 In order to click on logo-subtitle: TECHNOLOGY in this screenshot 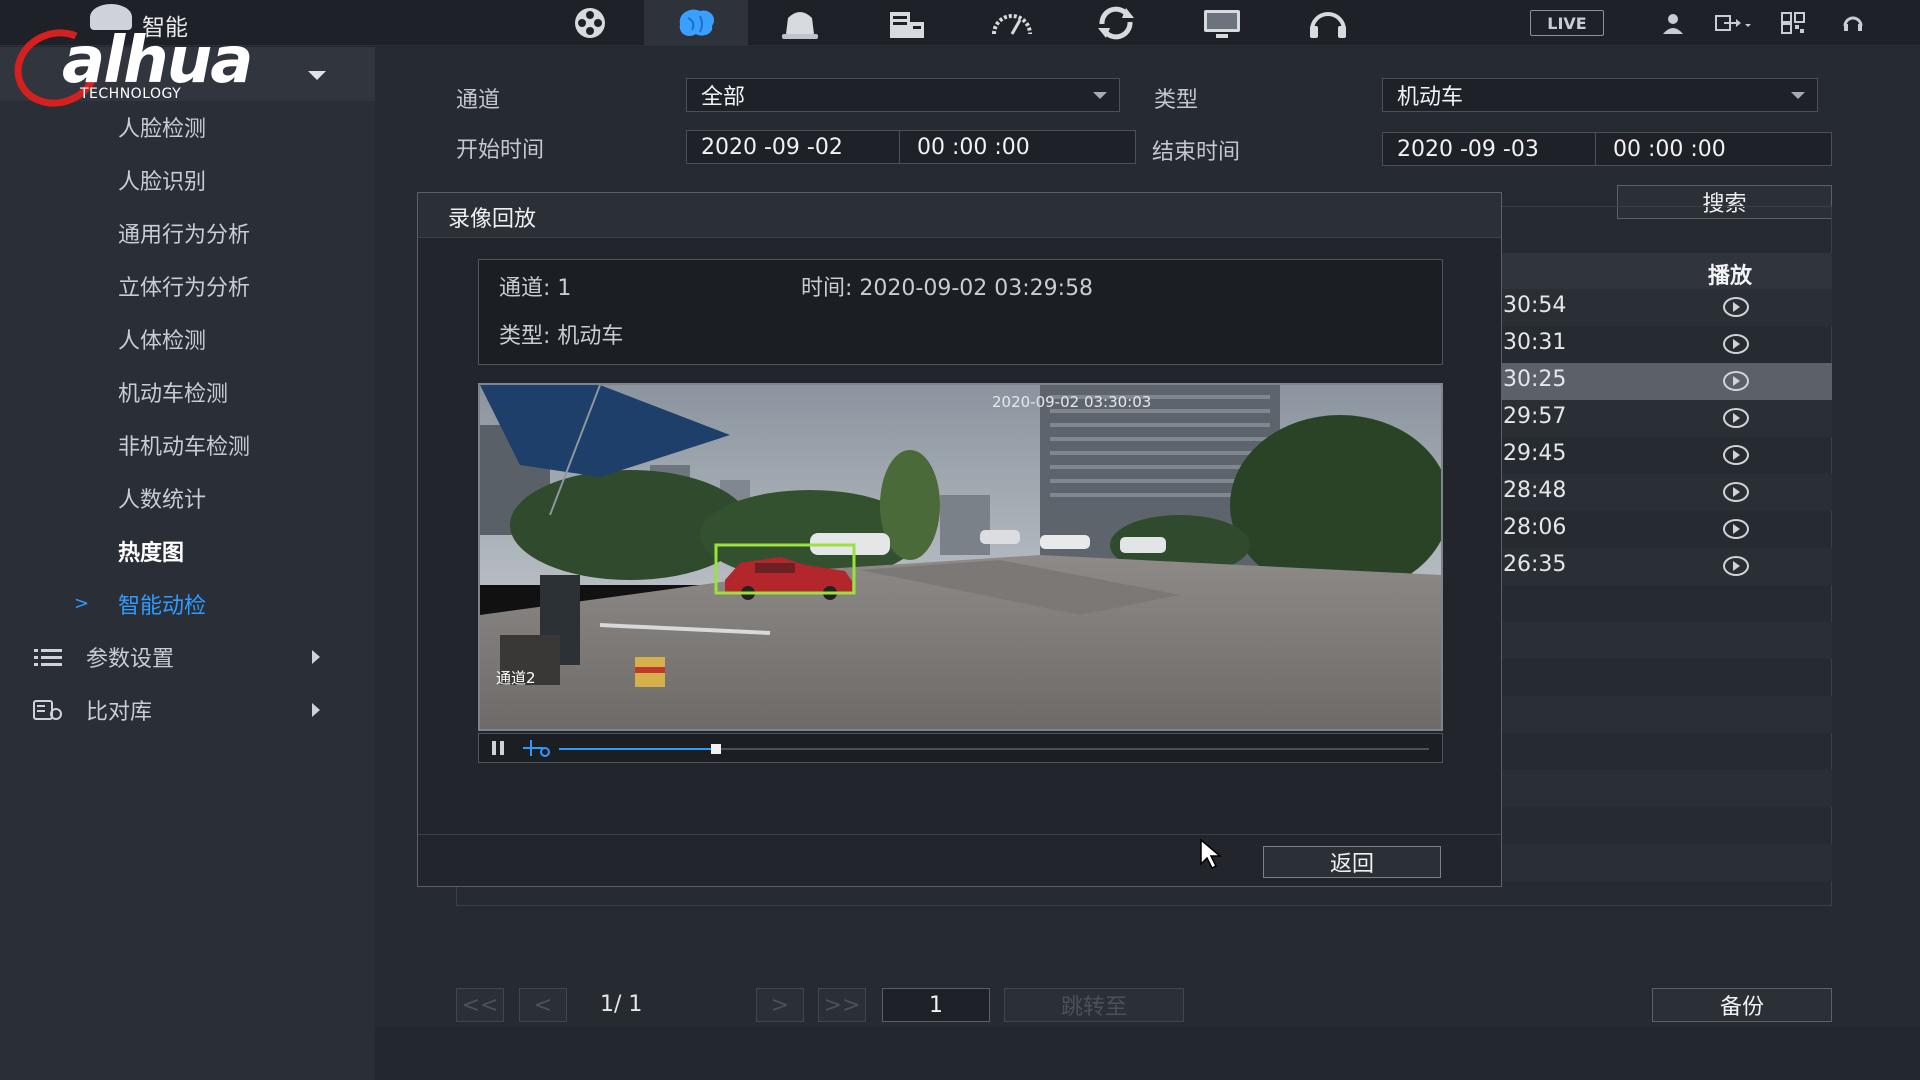, I will do `click(131, 94)`.